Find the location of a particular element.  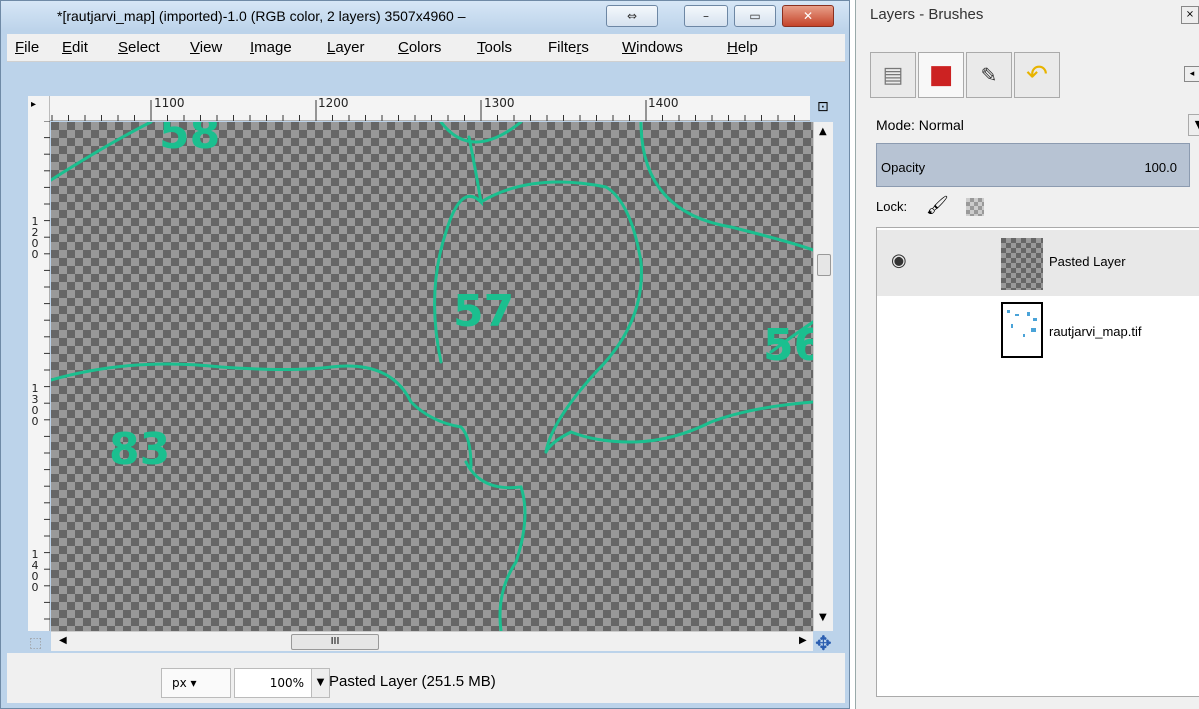

layer-name: rautjarvi_map.tif is located at coordinates (1095, 331).